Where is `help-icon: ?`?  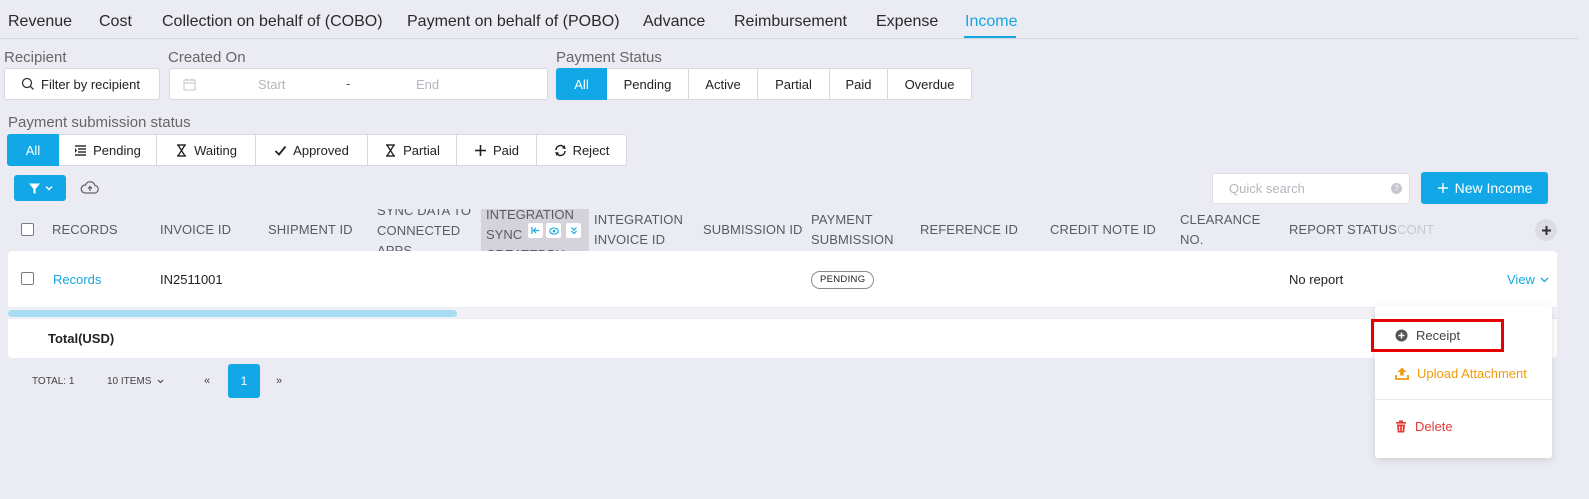 help-icon: ? is located at coordinates (1396, 188).